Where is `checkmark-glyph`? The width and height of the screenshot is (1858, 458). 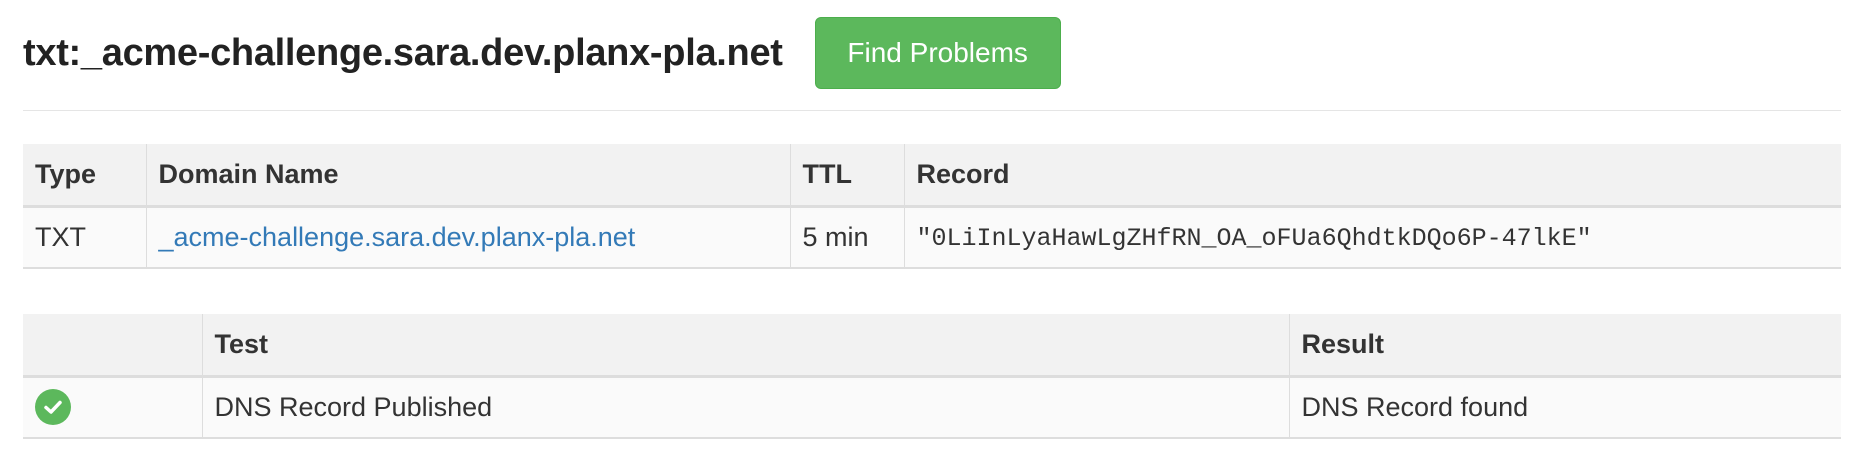 checkmark-glyph is located at coordinates (53, 407).